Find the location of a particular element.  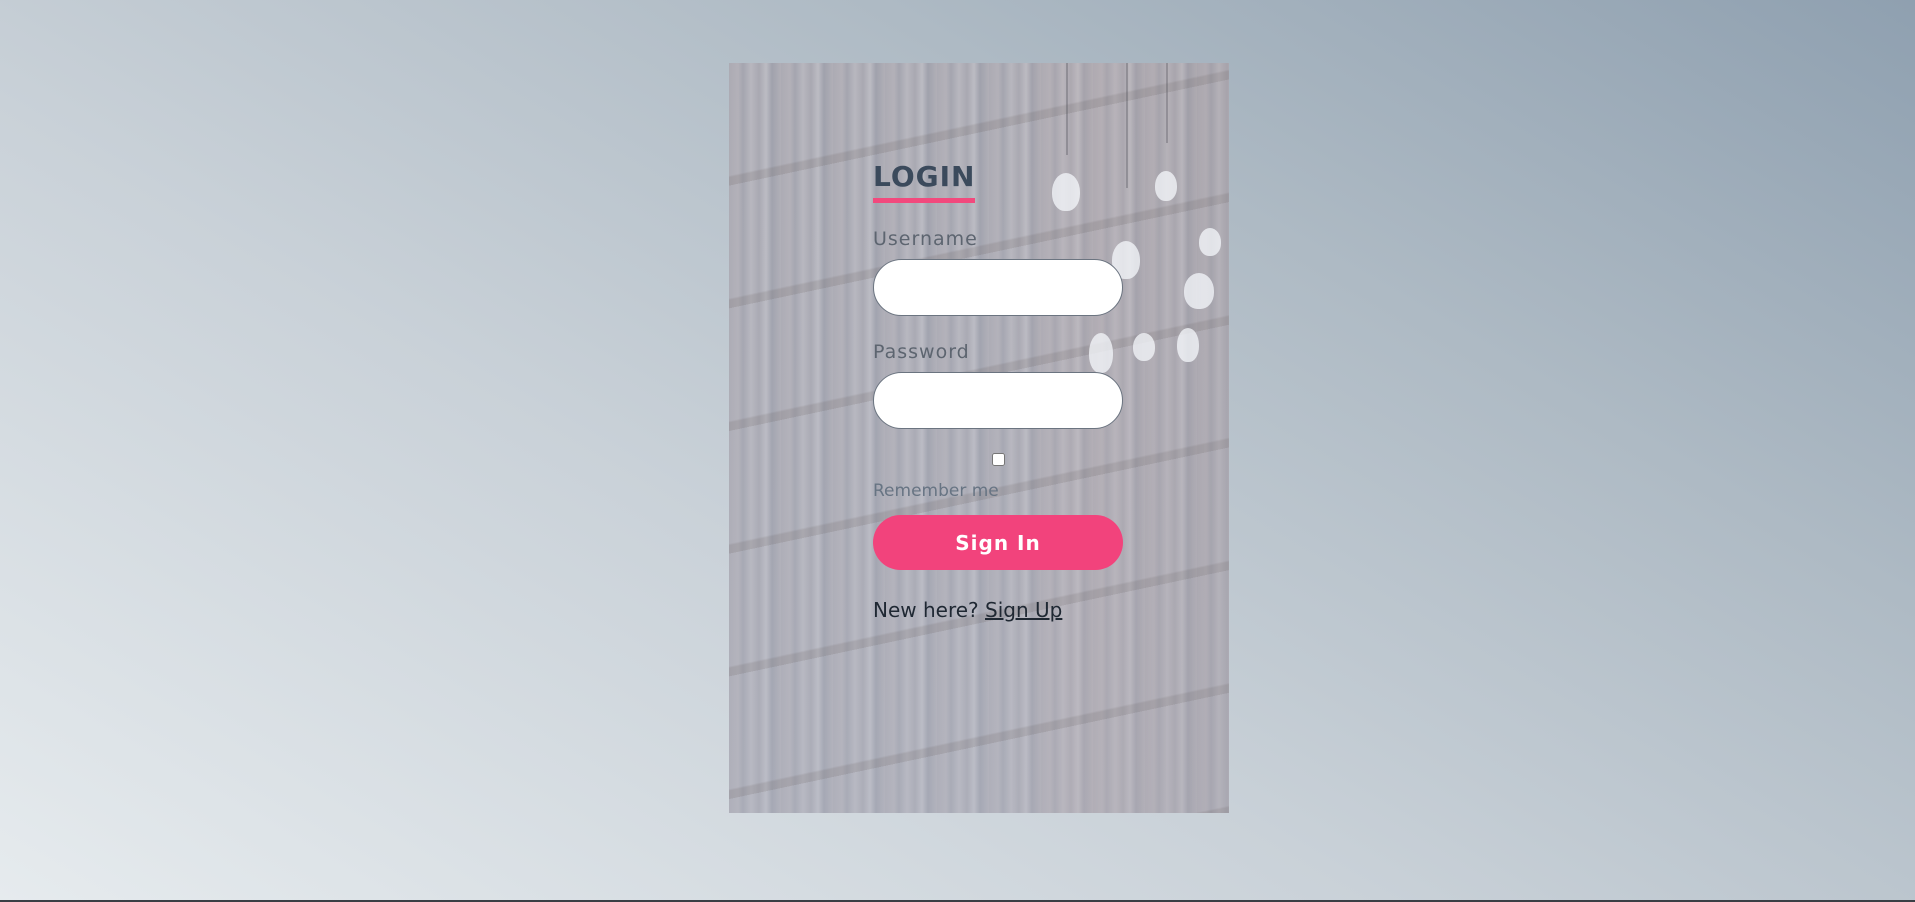

page-title: LOGIN is located at coordinates (924, 180).